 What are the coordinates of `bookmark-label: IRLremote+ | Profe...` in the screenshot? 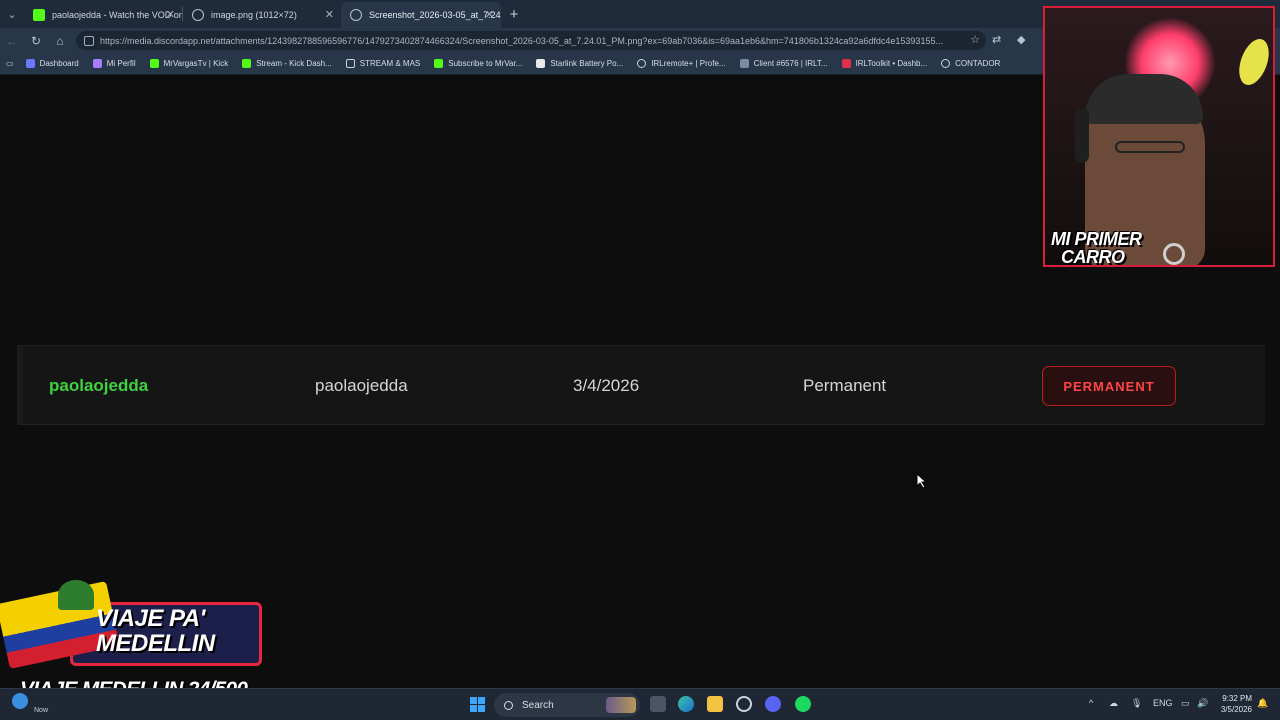 It's located at (688, 63).